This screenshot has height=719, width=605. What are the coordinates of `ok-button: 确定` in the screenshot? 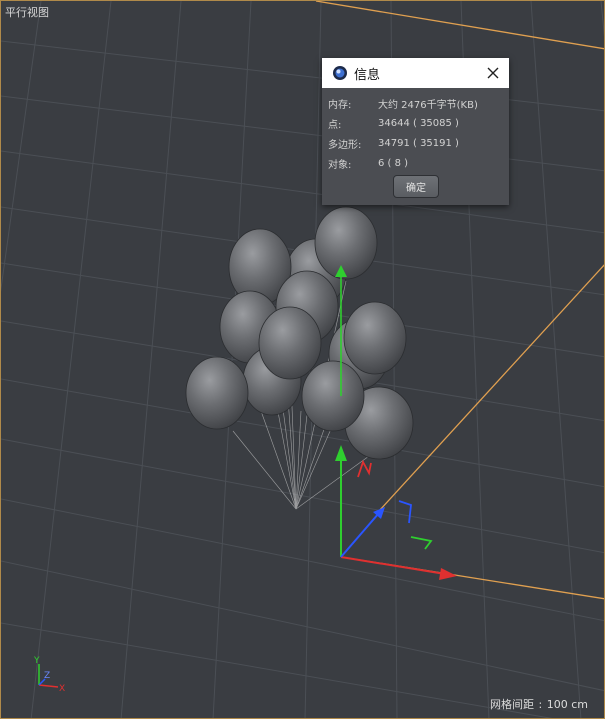 It's located at (416, 186).